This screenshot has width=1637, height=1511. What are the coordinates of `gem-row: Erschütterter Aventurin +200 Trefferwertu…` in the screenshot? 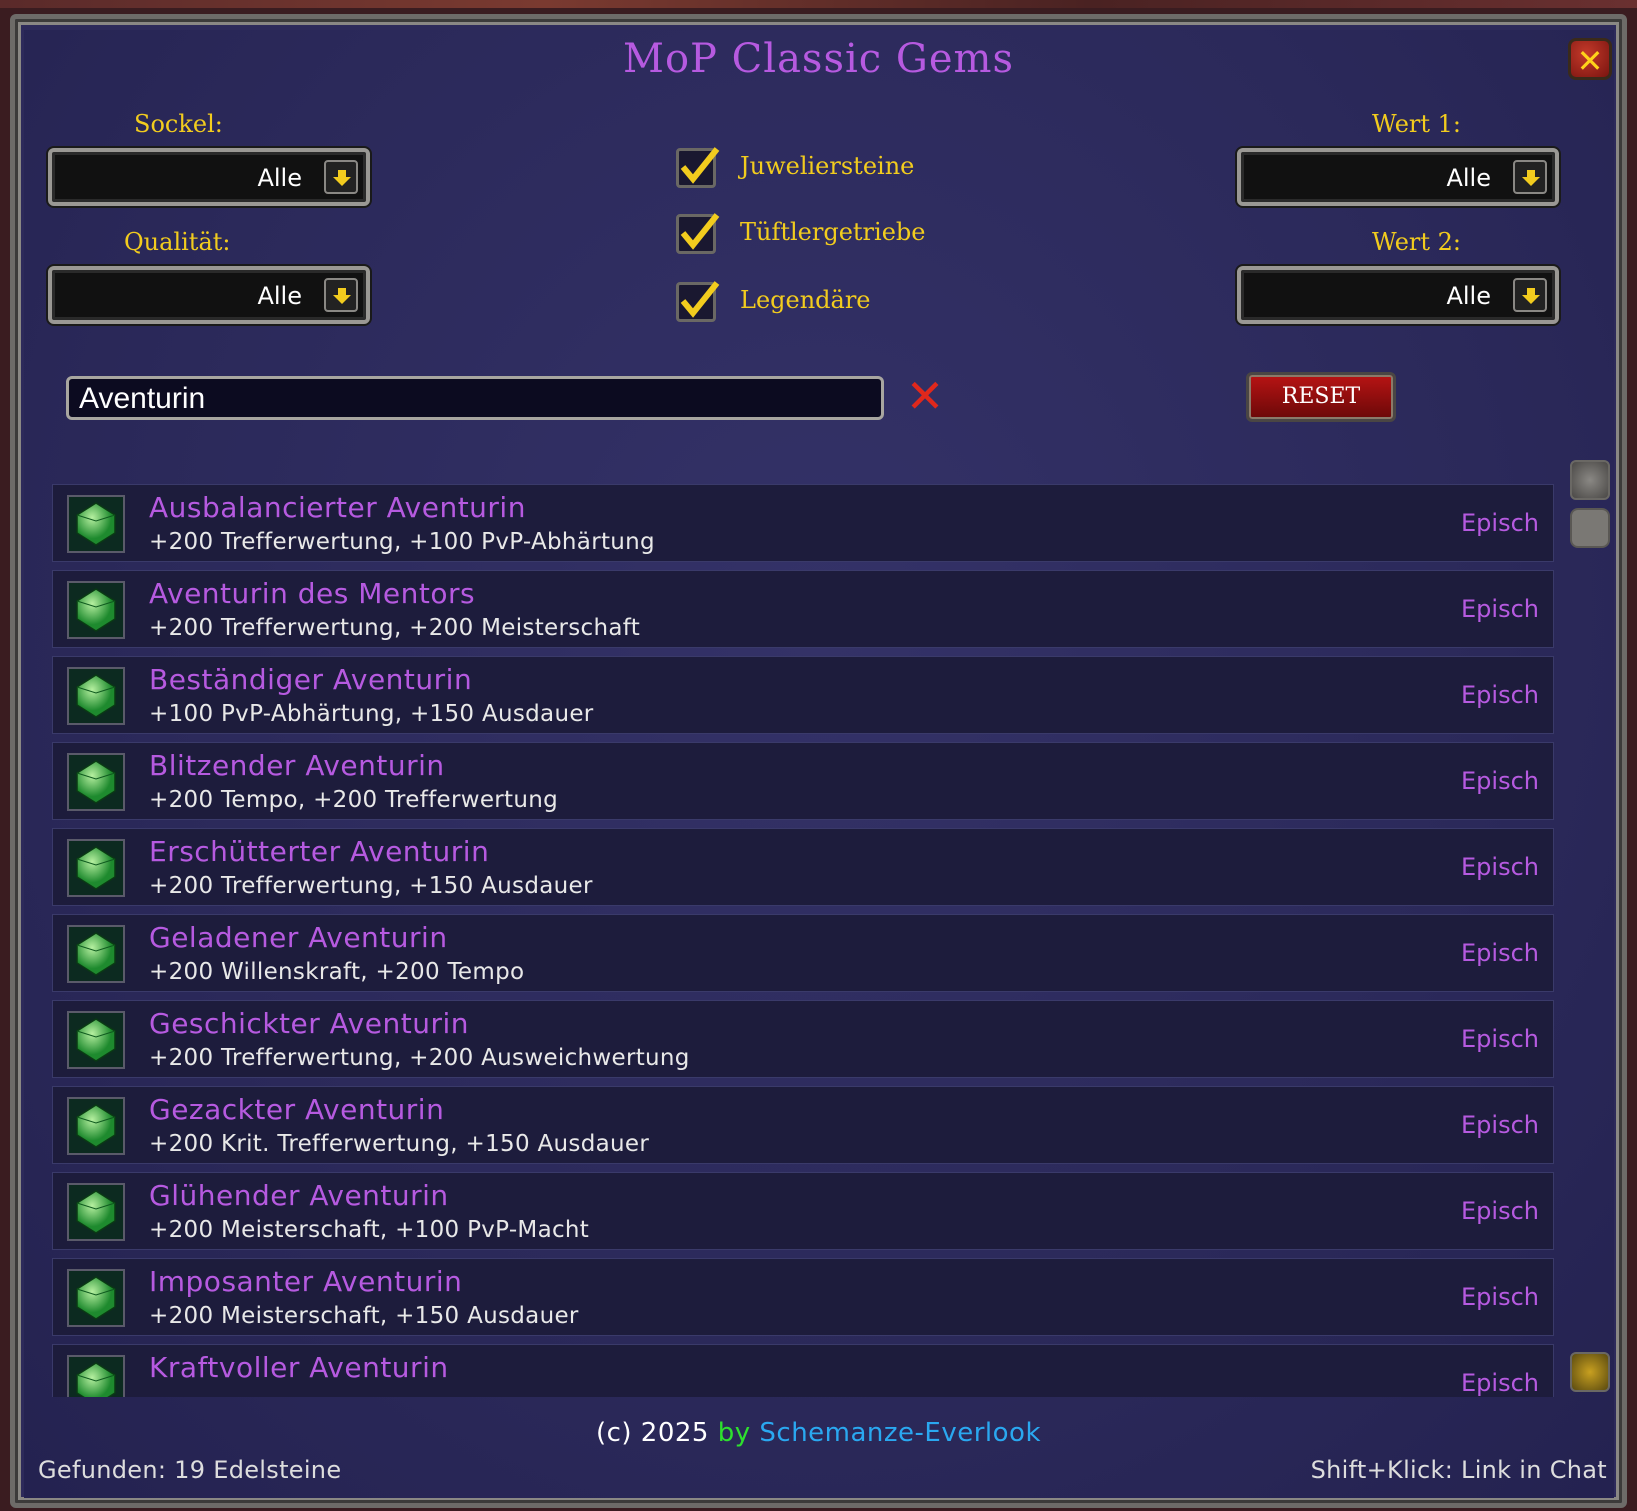 It's located at (803, 867).